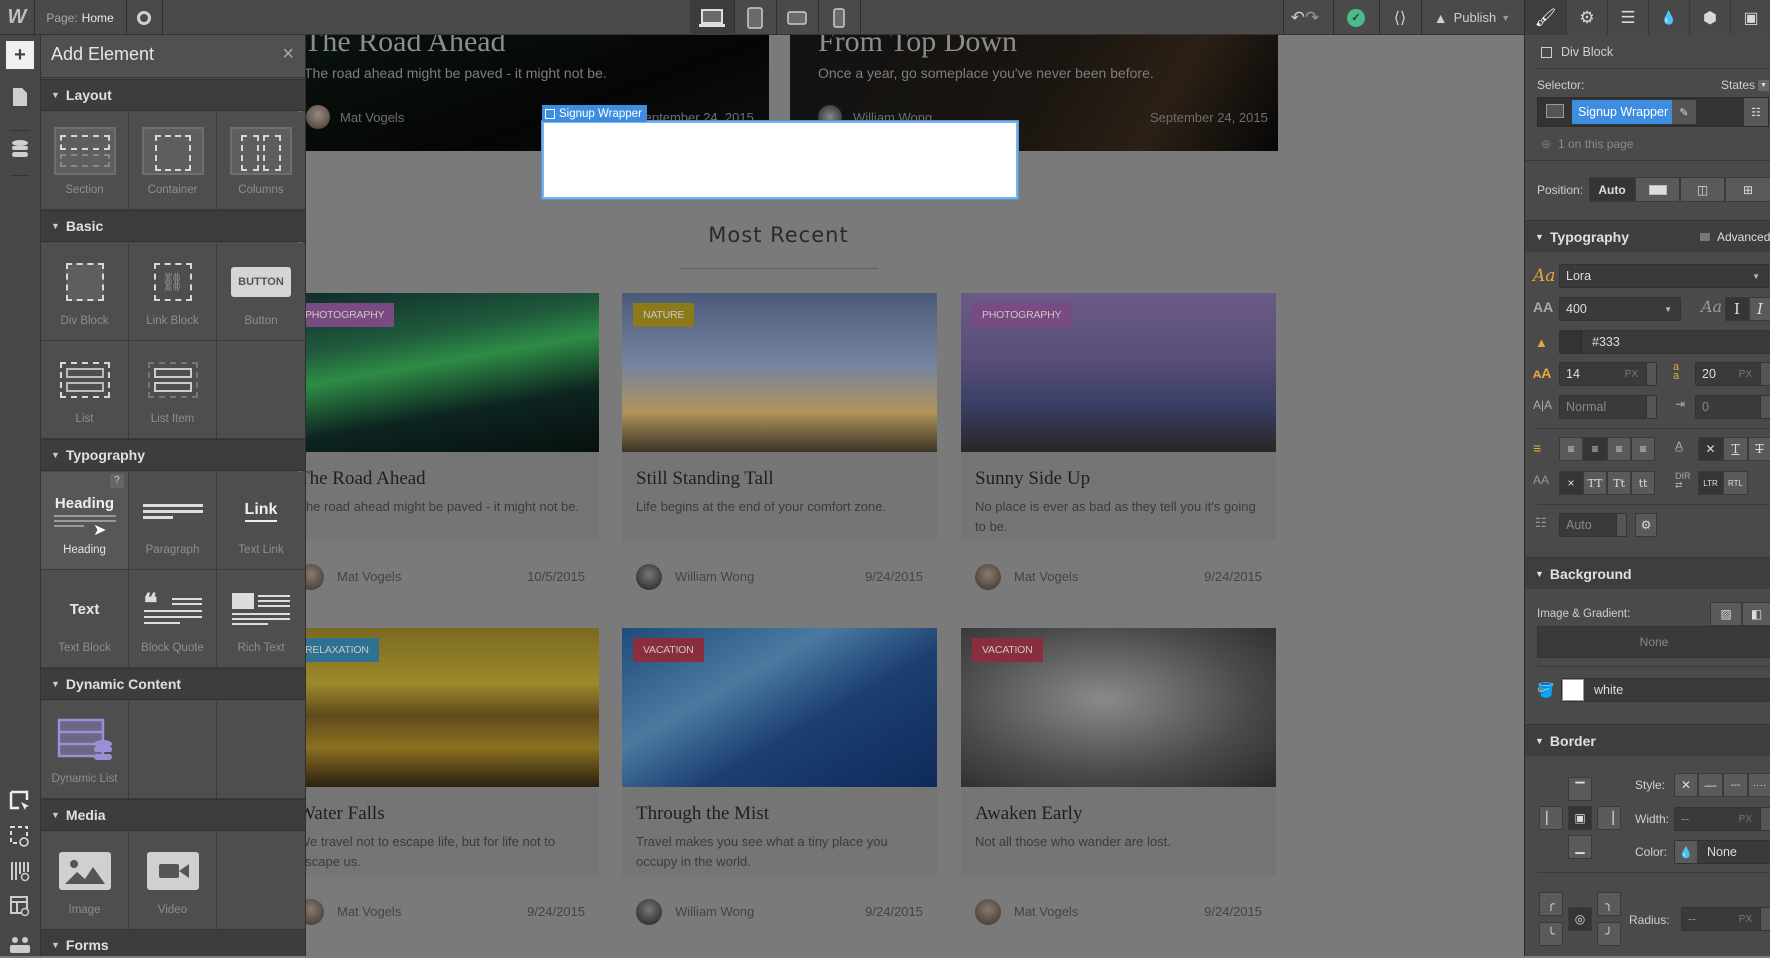 This screenshot has height=958, width=1770. Describe the element at coordinates (17, 17) in the screenshot. I see `webflow-logo: W` at that location.